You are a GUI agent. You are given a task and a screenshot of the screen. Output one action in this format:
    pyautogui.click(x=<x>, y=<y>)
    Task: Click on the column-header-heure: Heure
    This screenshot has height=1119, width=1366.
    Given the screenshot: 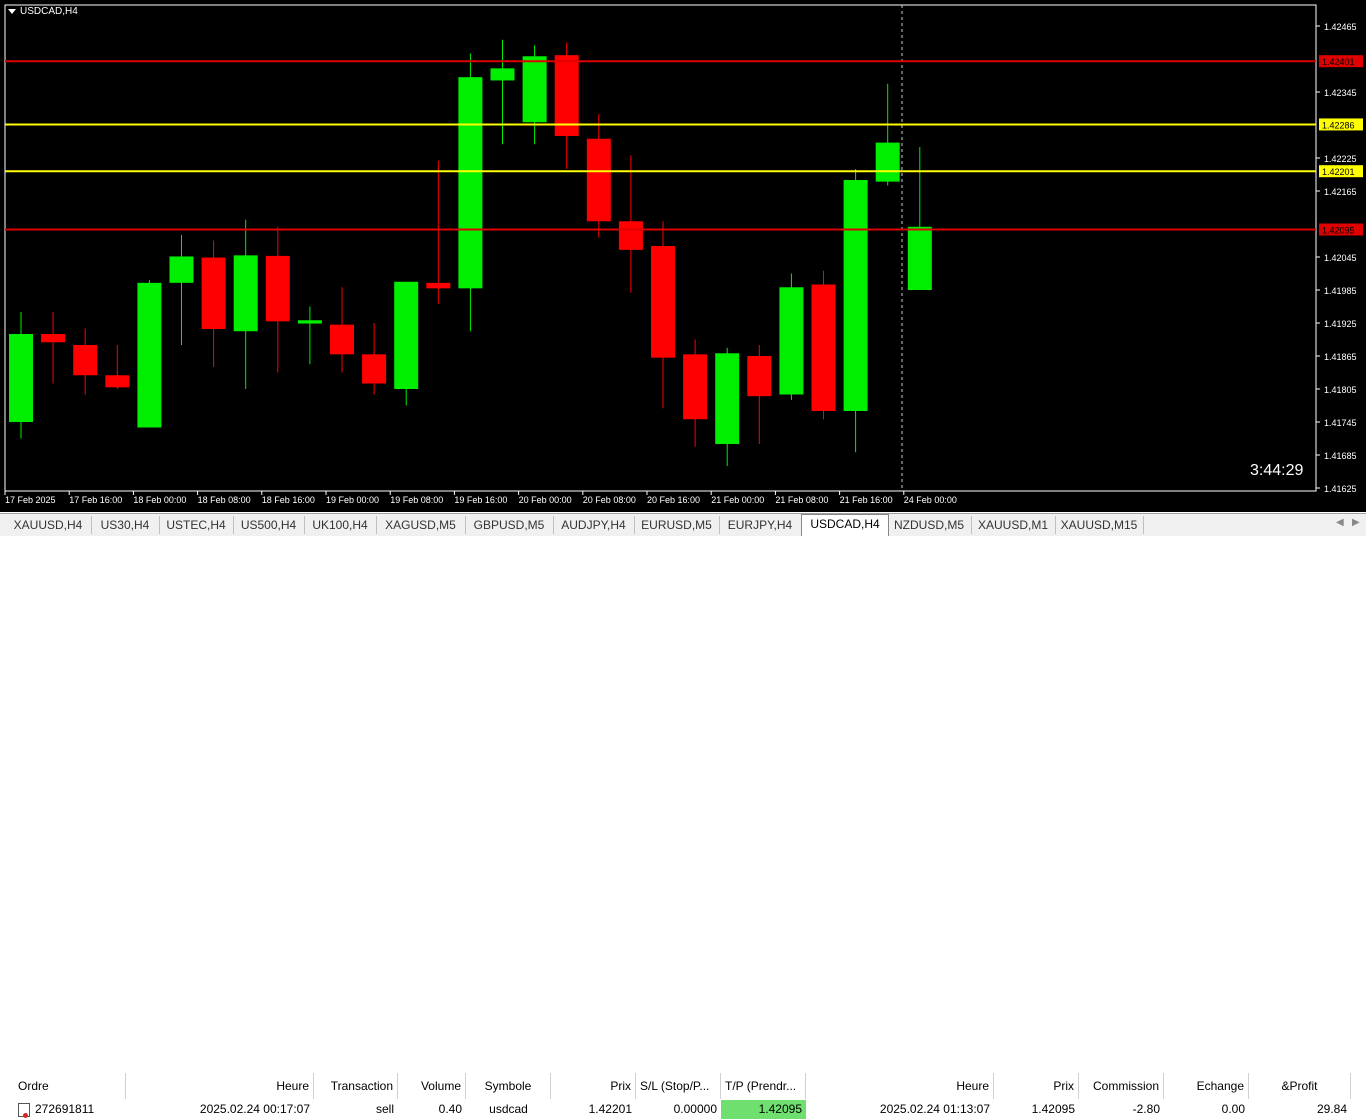 What is the action you would take?
    pyautogui.click(x=220, y=1086)
    